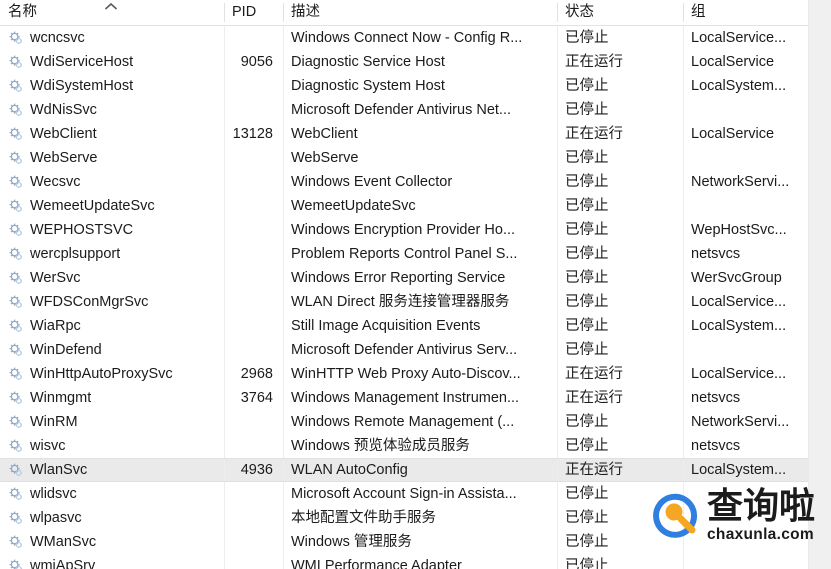 The image size is (831, 569). I want to click on cell-description: WLAN AutoConfig, so click(420, 470).